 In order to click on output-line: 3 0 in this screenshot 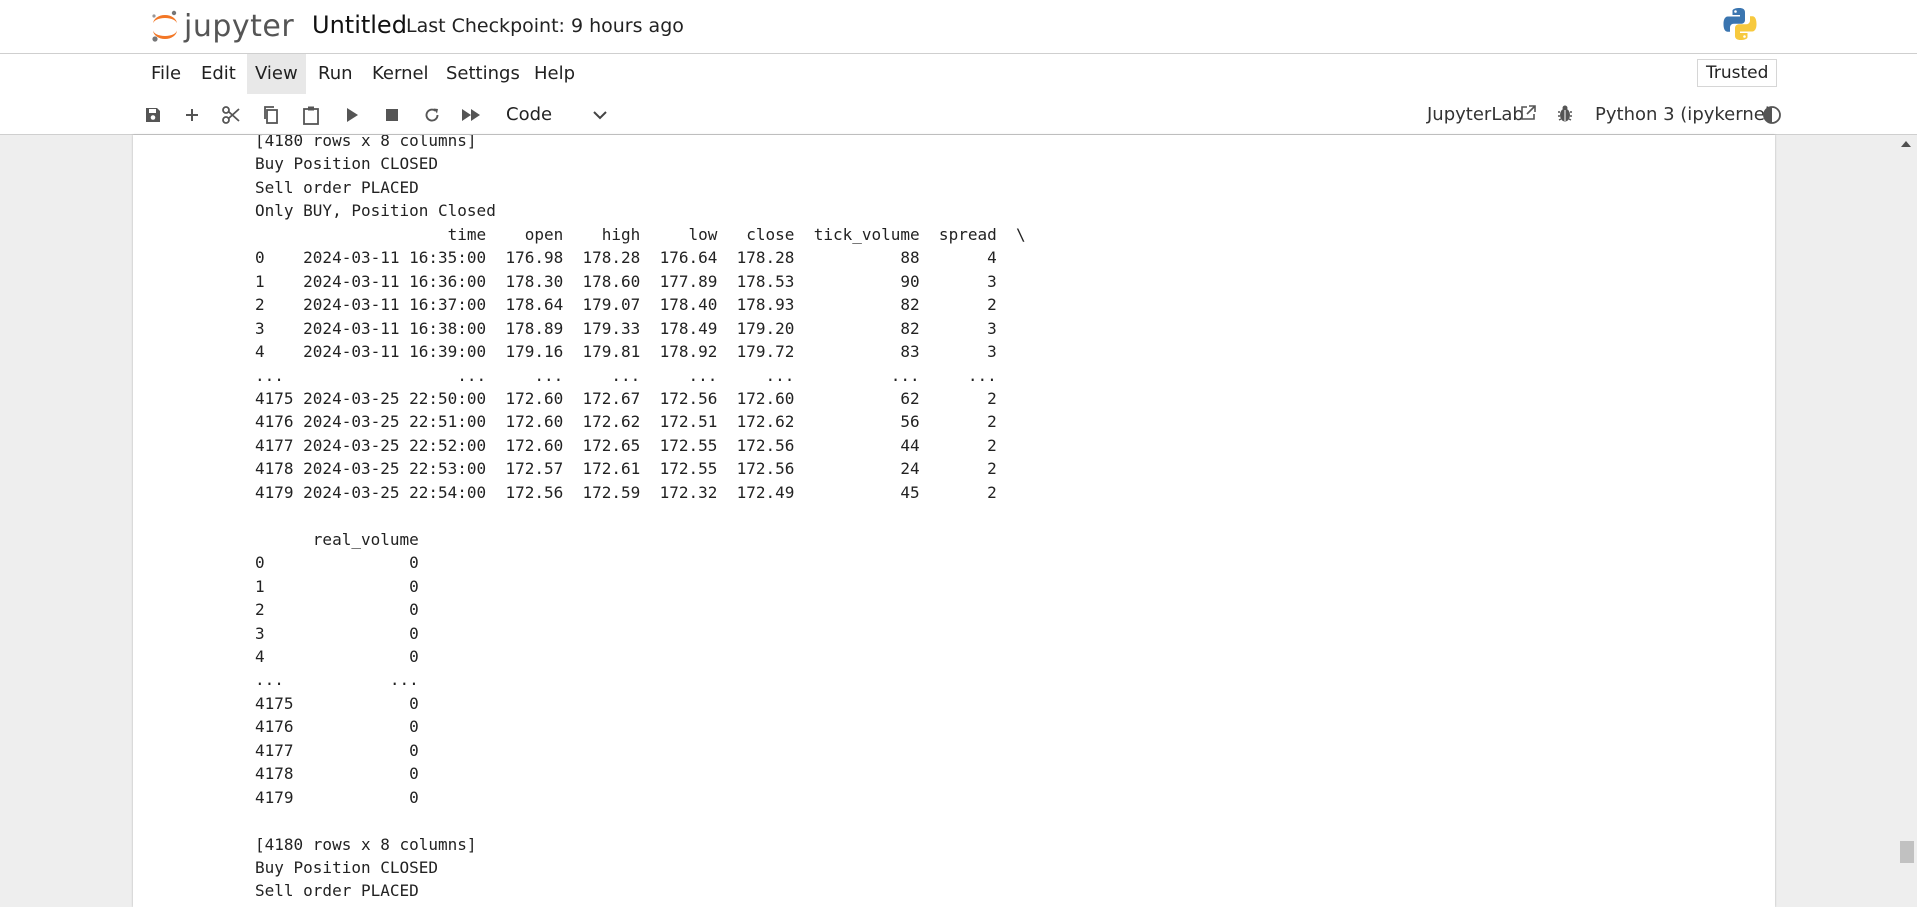, I will do `click(337, 633)`.